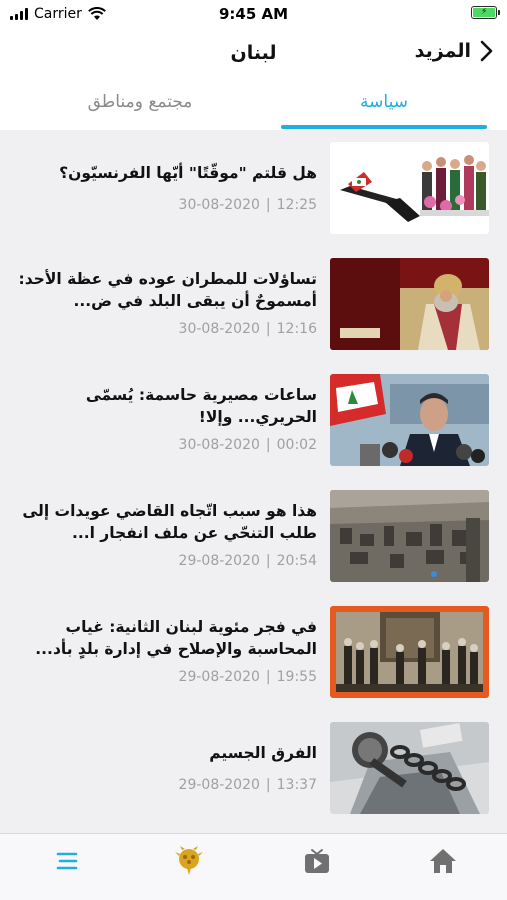 The image size is (507, 900). I want to click on article-item: الفرق الجسيم 13:37 | 29-08-2020, so click(253, 768).